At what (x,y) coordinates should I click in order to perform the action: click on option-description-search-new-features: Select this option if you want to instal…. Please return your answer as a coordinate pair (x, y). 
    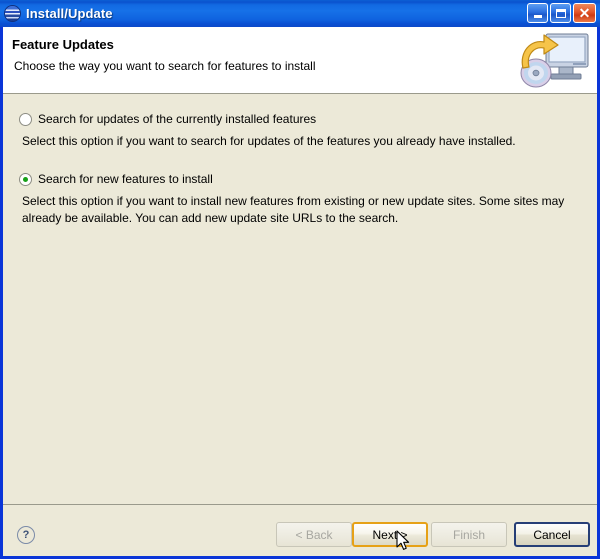
    Looking at the image, I should click on (293, 209).